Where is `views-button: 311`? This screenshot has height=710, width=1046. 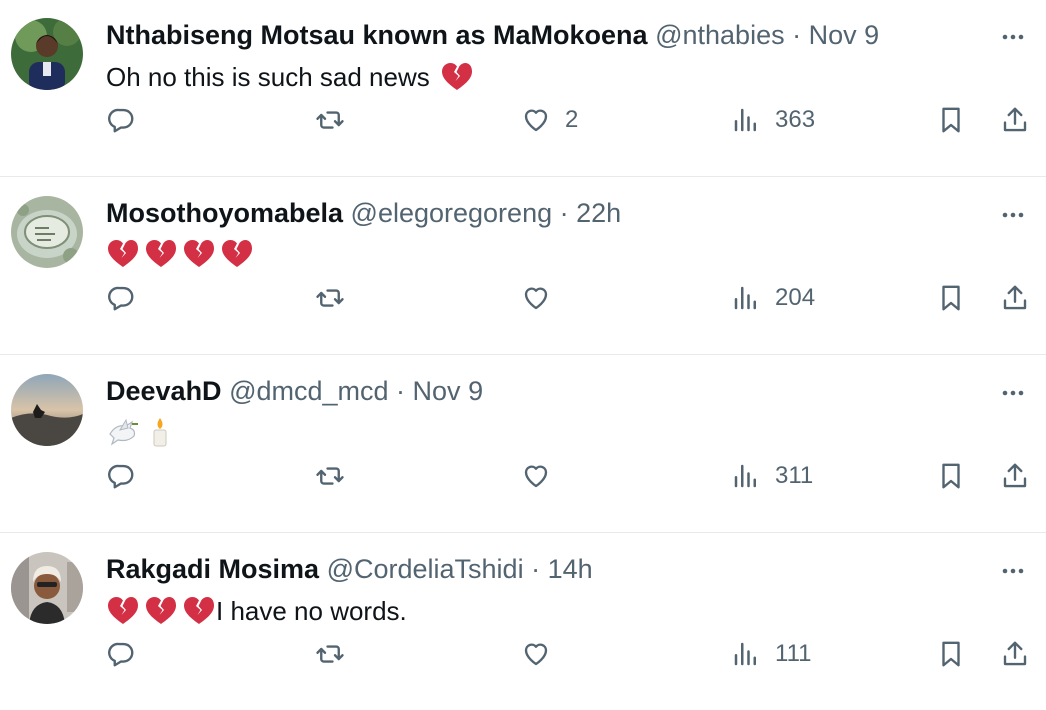
views-button: 311 is located at coordinates (772, 476).